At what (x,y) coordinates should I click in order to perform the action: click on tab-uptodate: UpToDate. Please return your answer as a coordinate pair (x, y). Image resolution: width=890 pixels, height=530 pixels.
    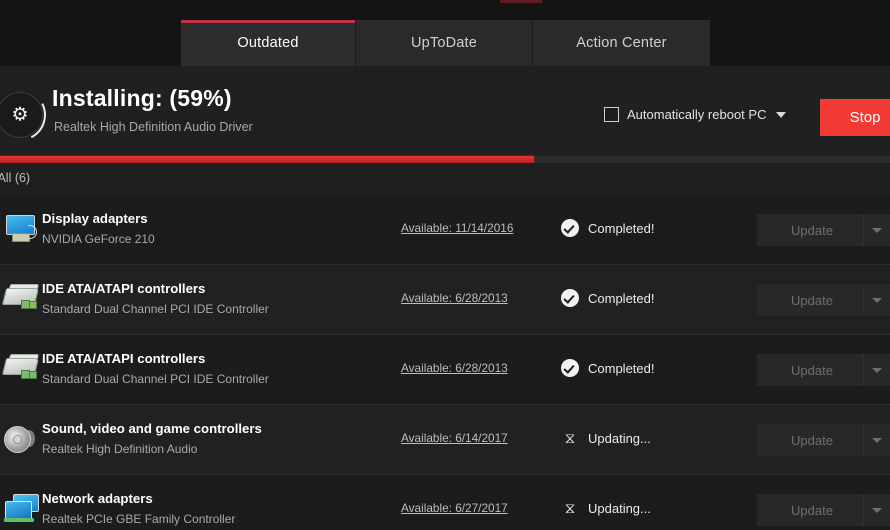
    Looking at the image, I should click on (444, 43).